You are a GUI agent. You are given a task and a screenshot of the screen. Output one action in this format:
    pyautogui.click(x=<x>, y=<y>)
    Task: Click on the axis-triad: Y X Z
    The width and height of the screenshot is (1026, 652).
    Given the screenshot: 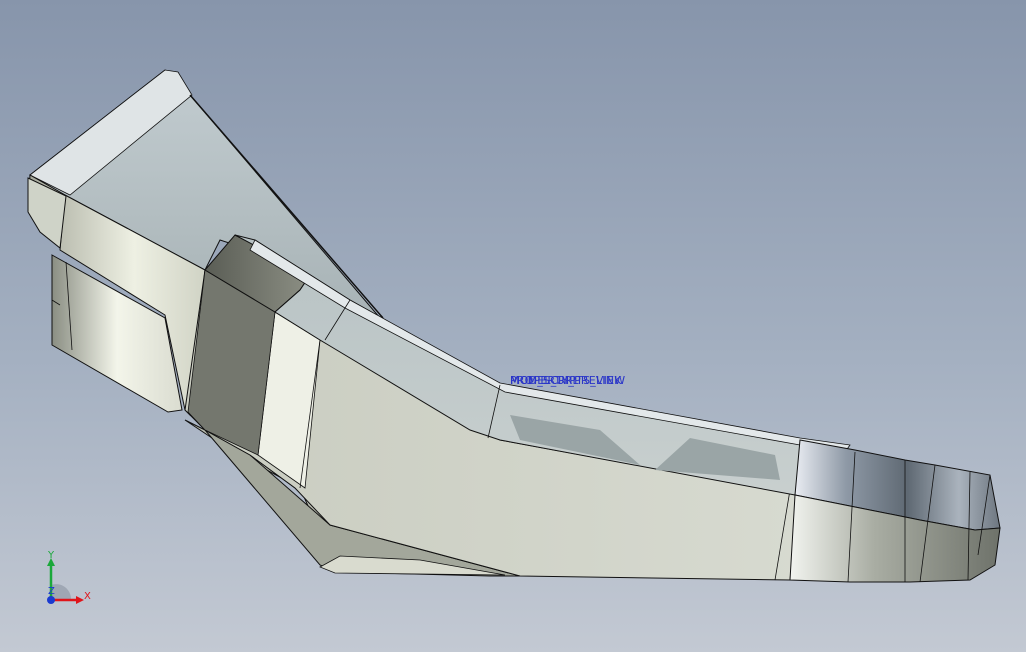 What is the action you would take?
    pyautogui.click(x=65, y=585)
    